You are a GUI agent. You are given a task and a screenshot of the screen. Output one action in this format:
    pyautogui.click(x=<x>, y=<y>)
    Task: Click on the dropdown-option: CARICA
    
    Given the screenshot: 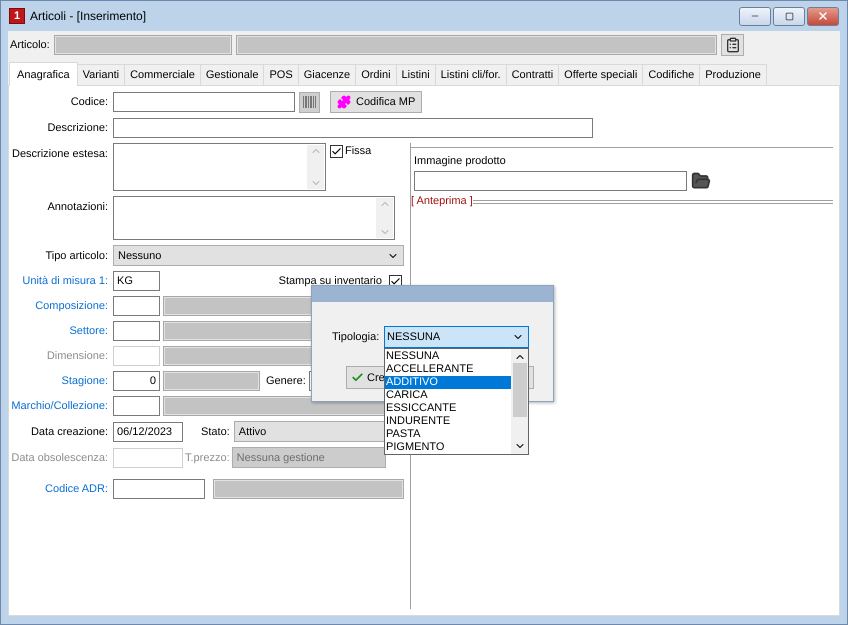 What is the action you would take?
    pyautogui.click(x=448, y=395)
    